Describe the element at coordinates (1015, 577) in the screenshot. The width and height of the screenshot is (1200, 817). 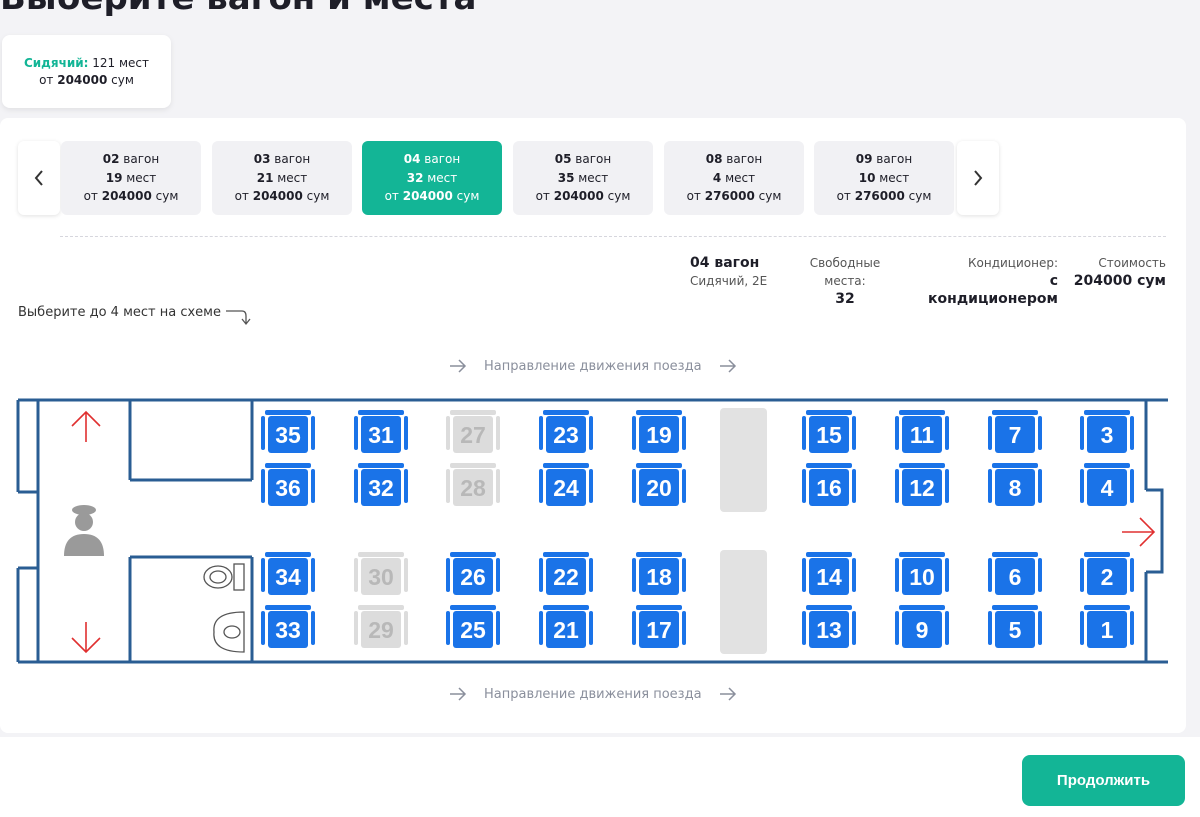
I see `seat-number: 6` at that location.